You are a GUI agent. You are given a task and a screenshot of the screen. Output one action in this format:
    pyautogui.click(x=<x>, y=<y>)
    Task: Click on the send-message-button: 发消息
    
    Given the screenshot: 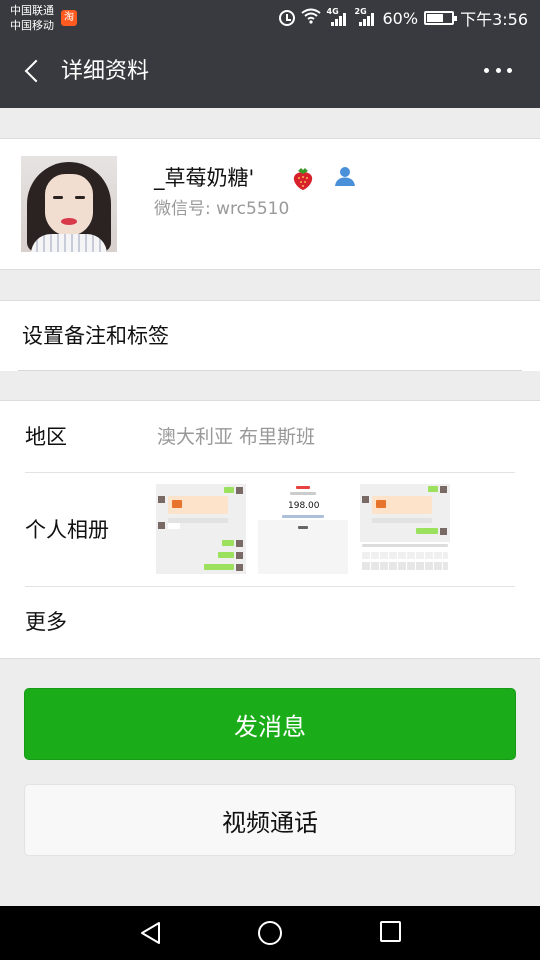 What is the action you would take?
    pyautogui.click(x=270, y=724)
    